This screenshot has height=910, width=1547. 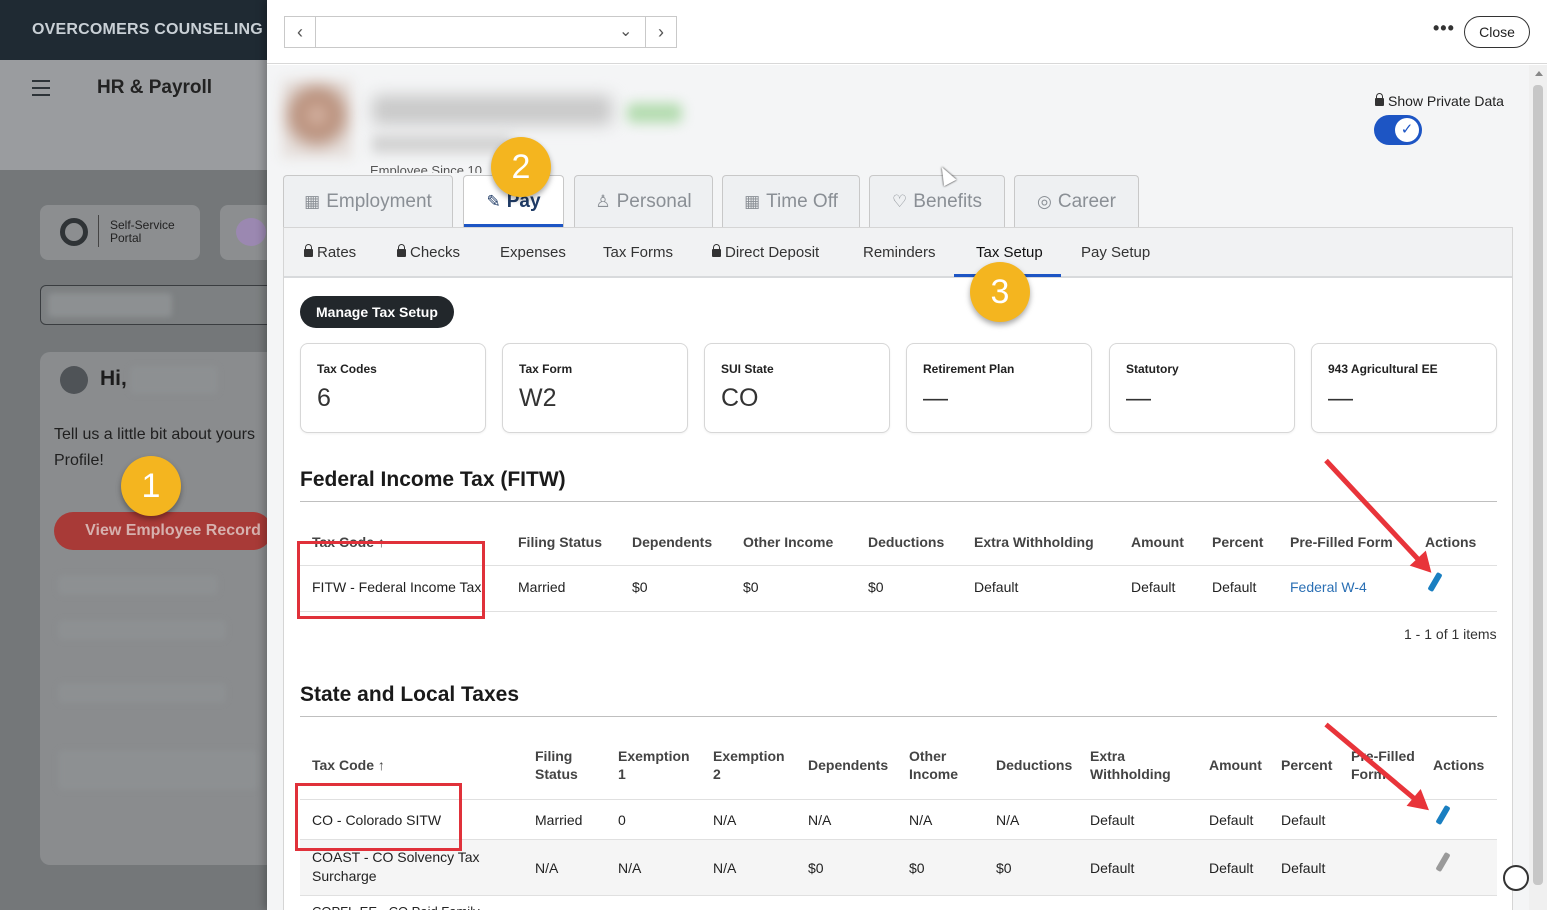 What do you see at coordinates (638, 252) in the screenshot?
I see `subtab-tax-forms: Tax Forms` at bounding box center [638, 252].